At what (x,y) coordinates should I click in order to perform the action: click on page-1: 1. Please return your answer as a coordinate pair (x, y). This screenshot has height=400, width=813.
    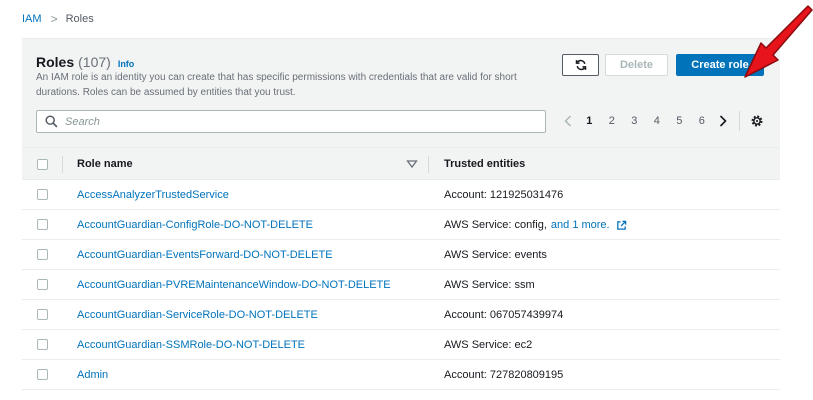
    Looking at the image, I should click on (589, 121).